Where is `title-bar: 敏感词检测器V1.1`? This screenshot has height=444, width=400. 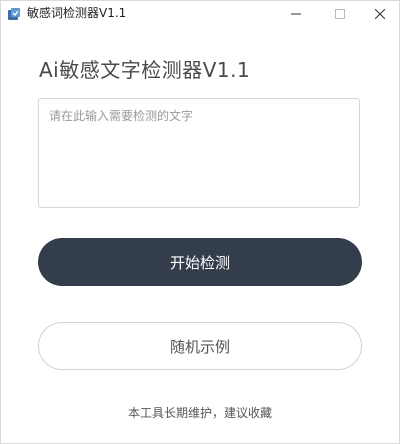
title-bar: 敏感词检测器V1.1 is located at coordinates (200, 13).